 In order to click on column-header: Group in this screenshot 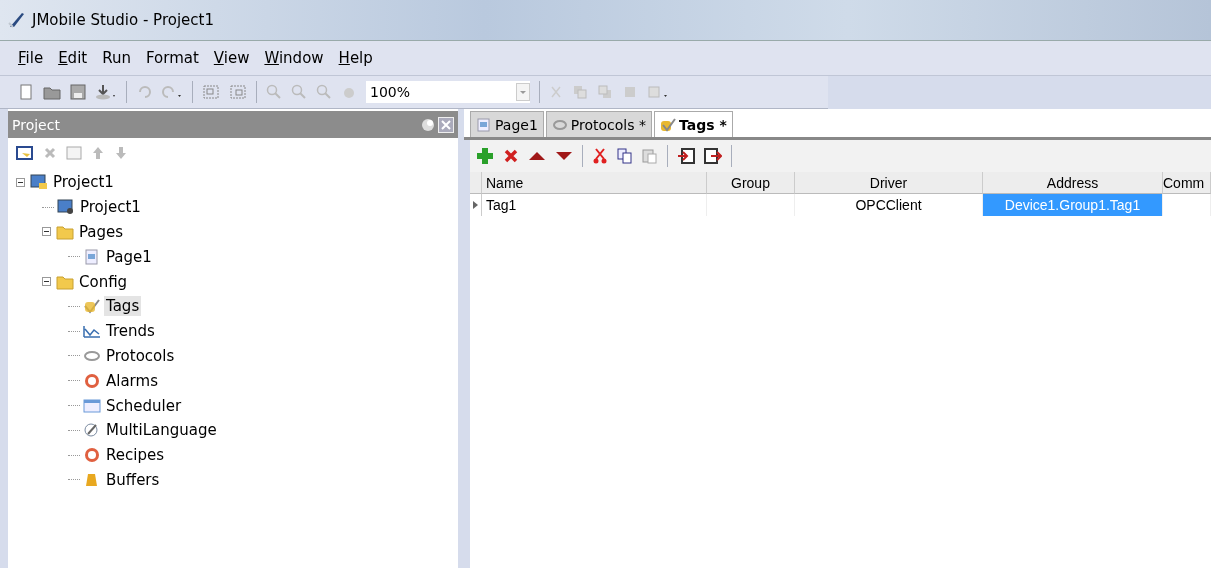, I will do `click(751, 183)`.